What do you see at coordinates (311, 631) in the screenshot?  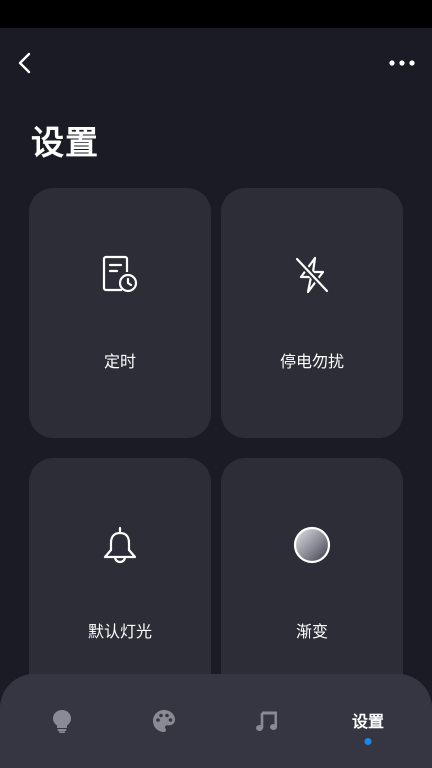 I see `gradient-label: 渐变` at bounding box center [311, 631].